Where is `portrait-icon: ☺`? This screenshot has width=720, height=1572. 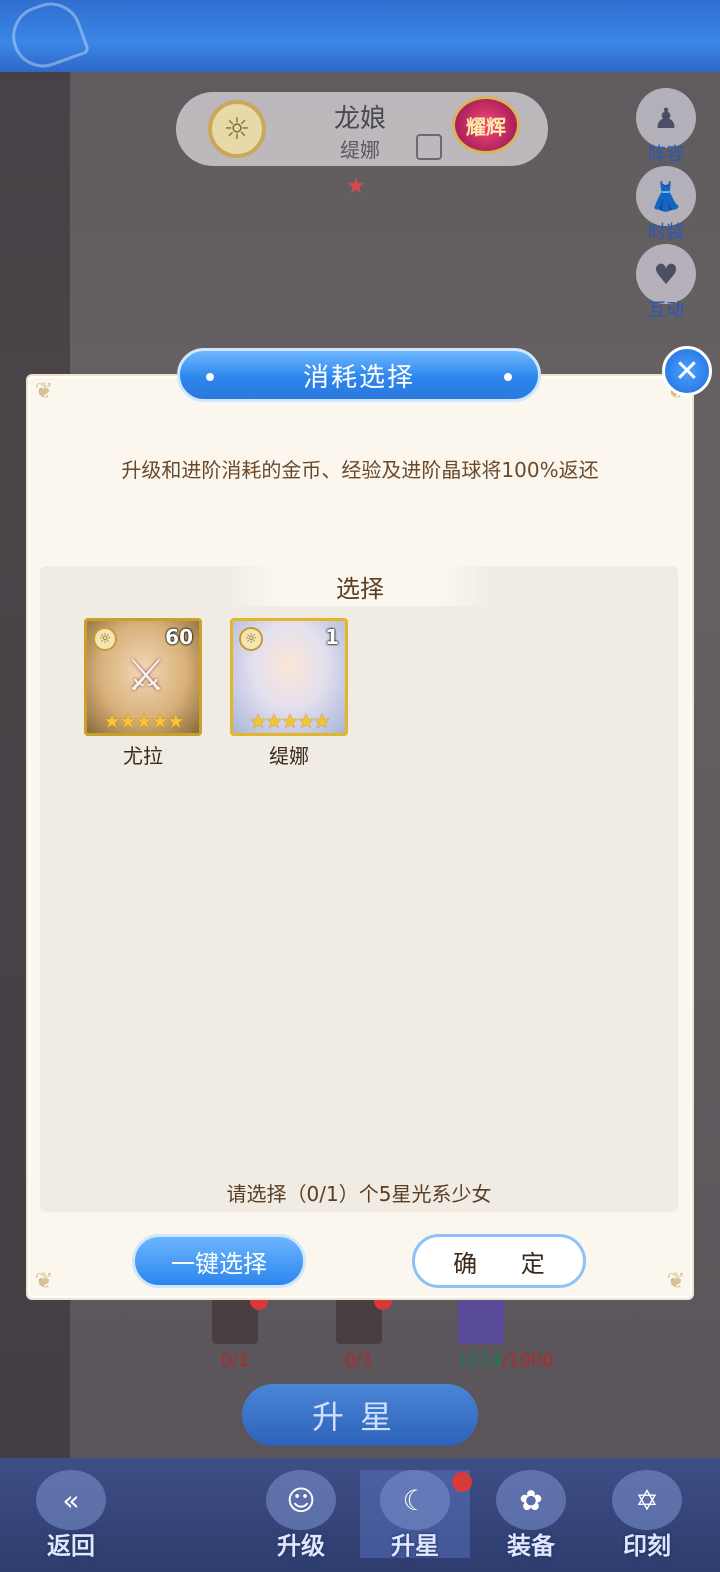 portrait-icon: ☺ is located at coordinates (301, 1500).